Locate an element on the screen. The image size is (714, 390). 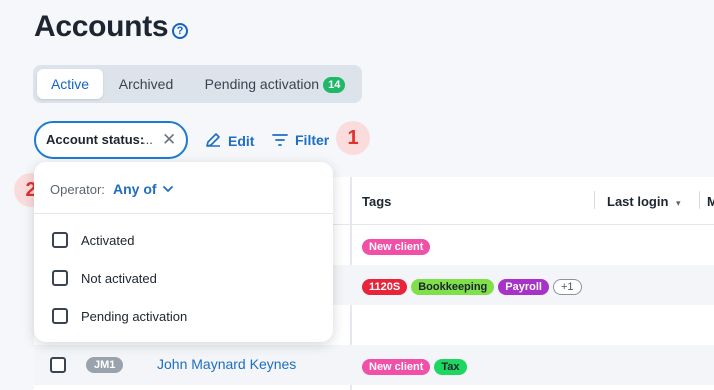
tab-archived: Archived is located at coordinates (146, 84).